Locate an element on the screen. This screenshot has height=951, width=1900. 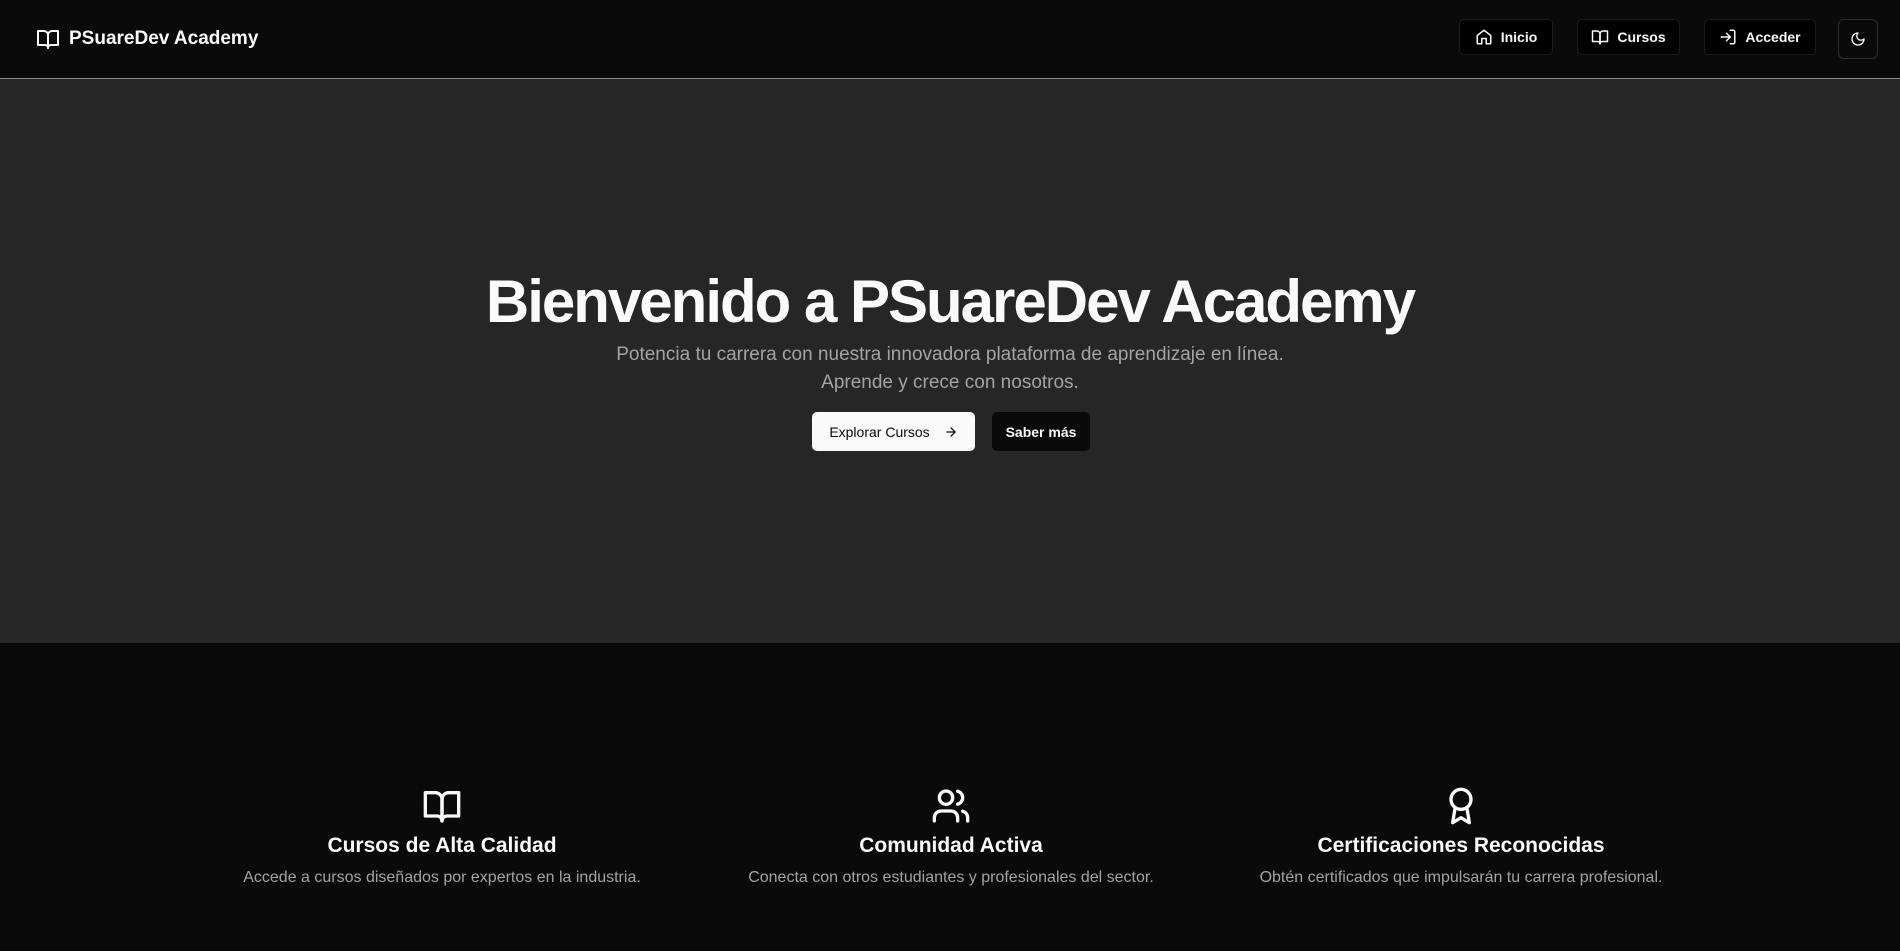
nav-cursos-button: Cursos is located at coordinates (1628, 37).